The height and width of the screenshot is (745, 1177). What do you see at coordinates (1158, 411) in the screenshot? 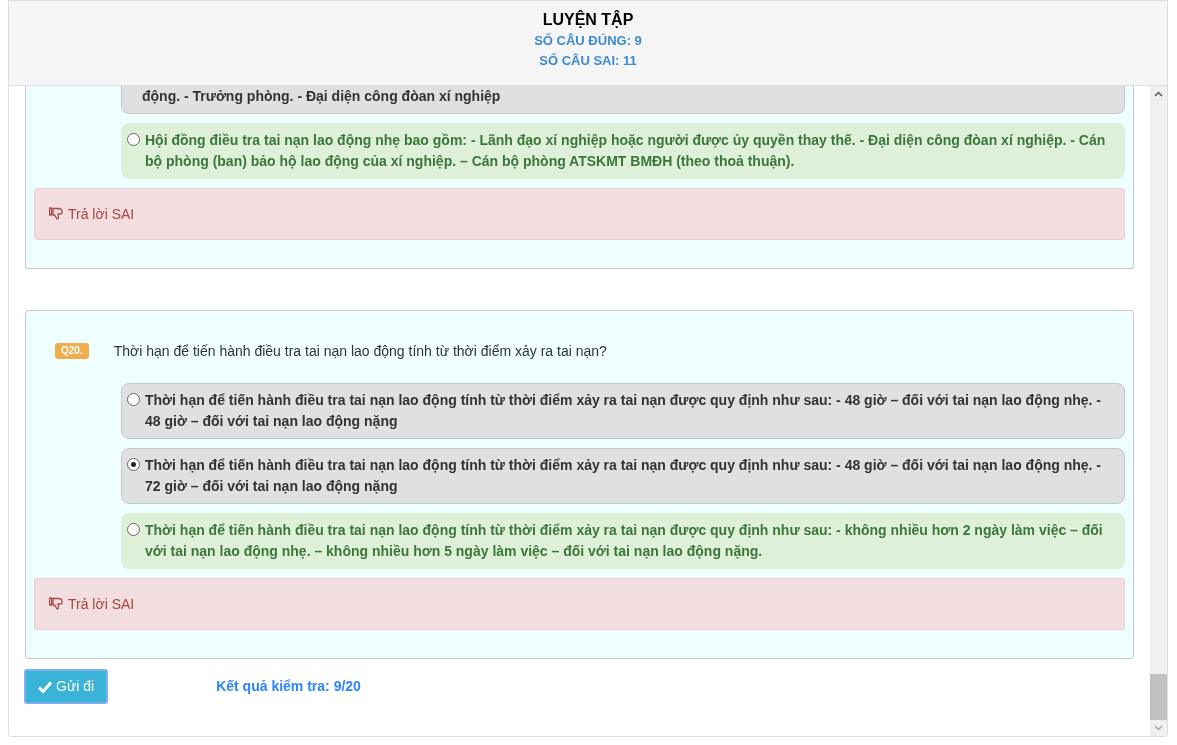
I see `scrollbar` at bounding box center [1158, 411].